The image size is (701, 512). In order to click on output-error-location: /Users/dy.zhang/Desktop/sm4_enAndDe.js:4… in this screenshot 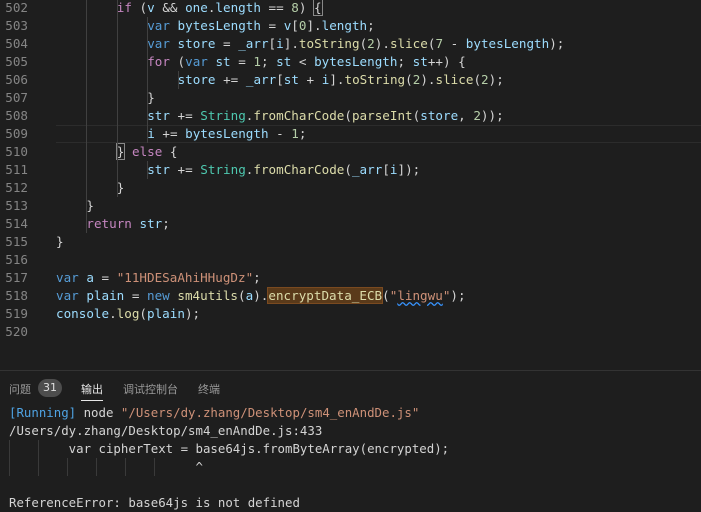, I will do `click(166, 430)`.